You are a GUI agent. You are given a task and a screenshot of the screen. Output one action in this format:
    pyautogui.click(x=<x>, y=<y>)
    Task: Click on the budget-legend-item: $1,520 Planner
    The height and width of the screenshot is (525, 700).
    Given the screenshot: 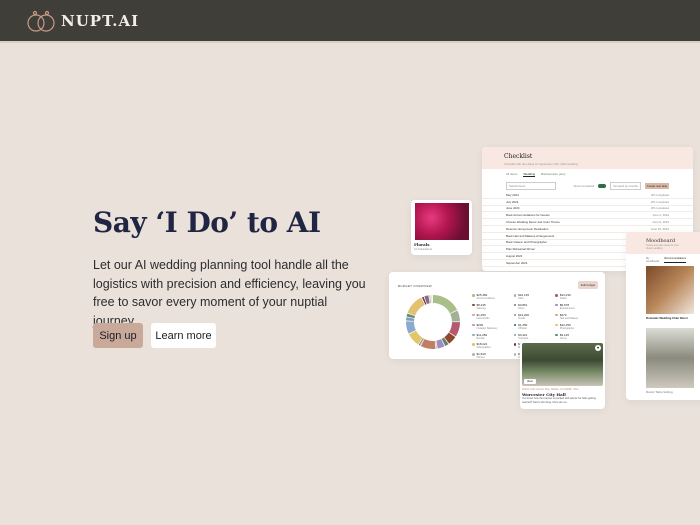 What is the action you would take?
    pyautogui.click(x=493, y=355)
    